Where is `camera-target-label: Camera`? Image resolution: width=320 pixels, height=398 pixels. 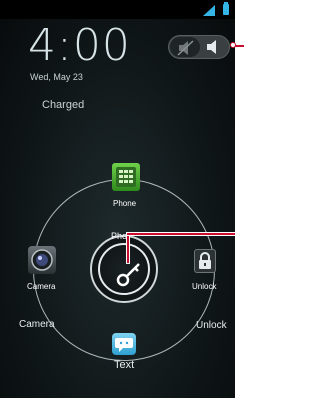
camera-target-label: Camera is located at coordinates (41, 286).